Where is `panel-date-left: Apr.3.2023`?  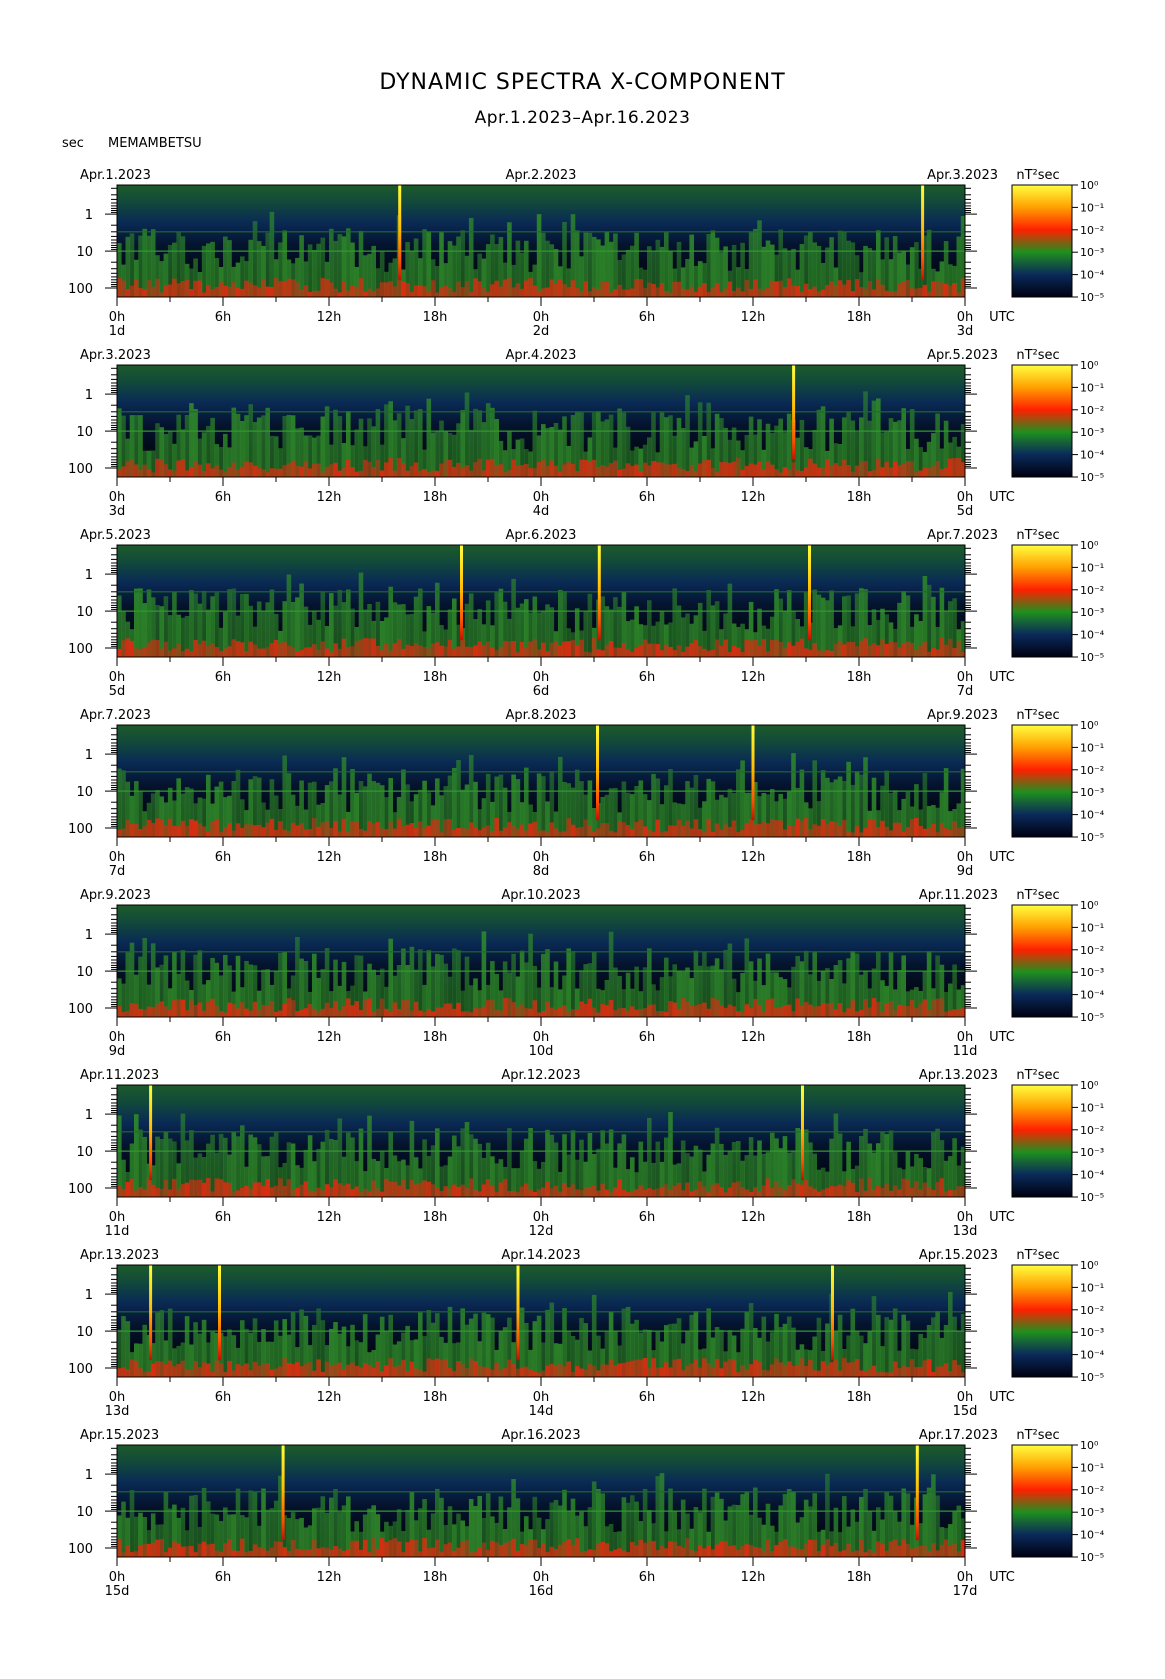
panel-date-left: Apr.3.2023 is located at coordinates (115, 355).